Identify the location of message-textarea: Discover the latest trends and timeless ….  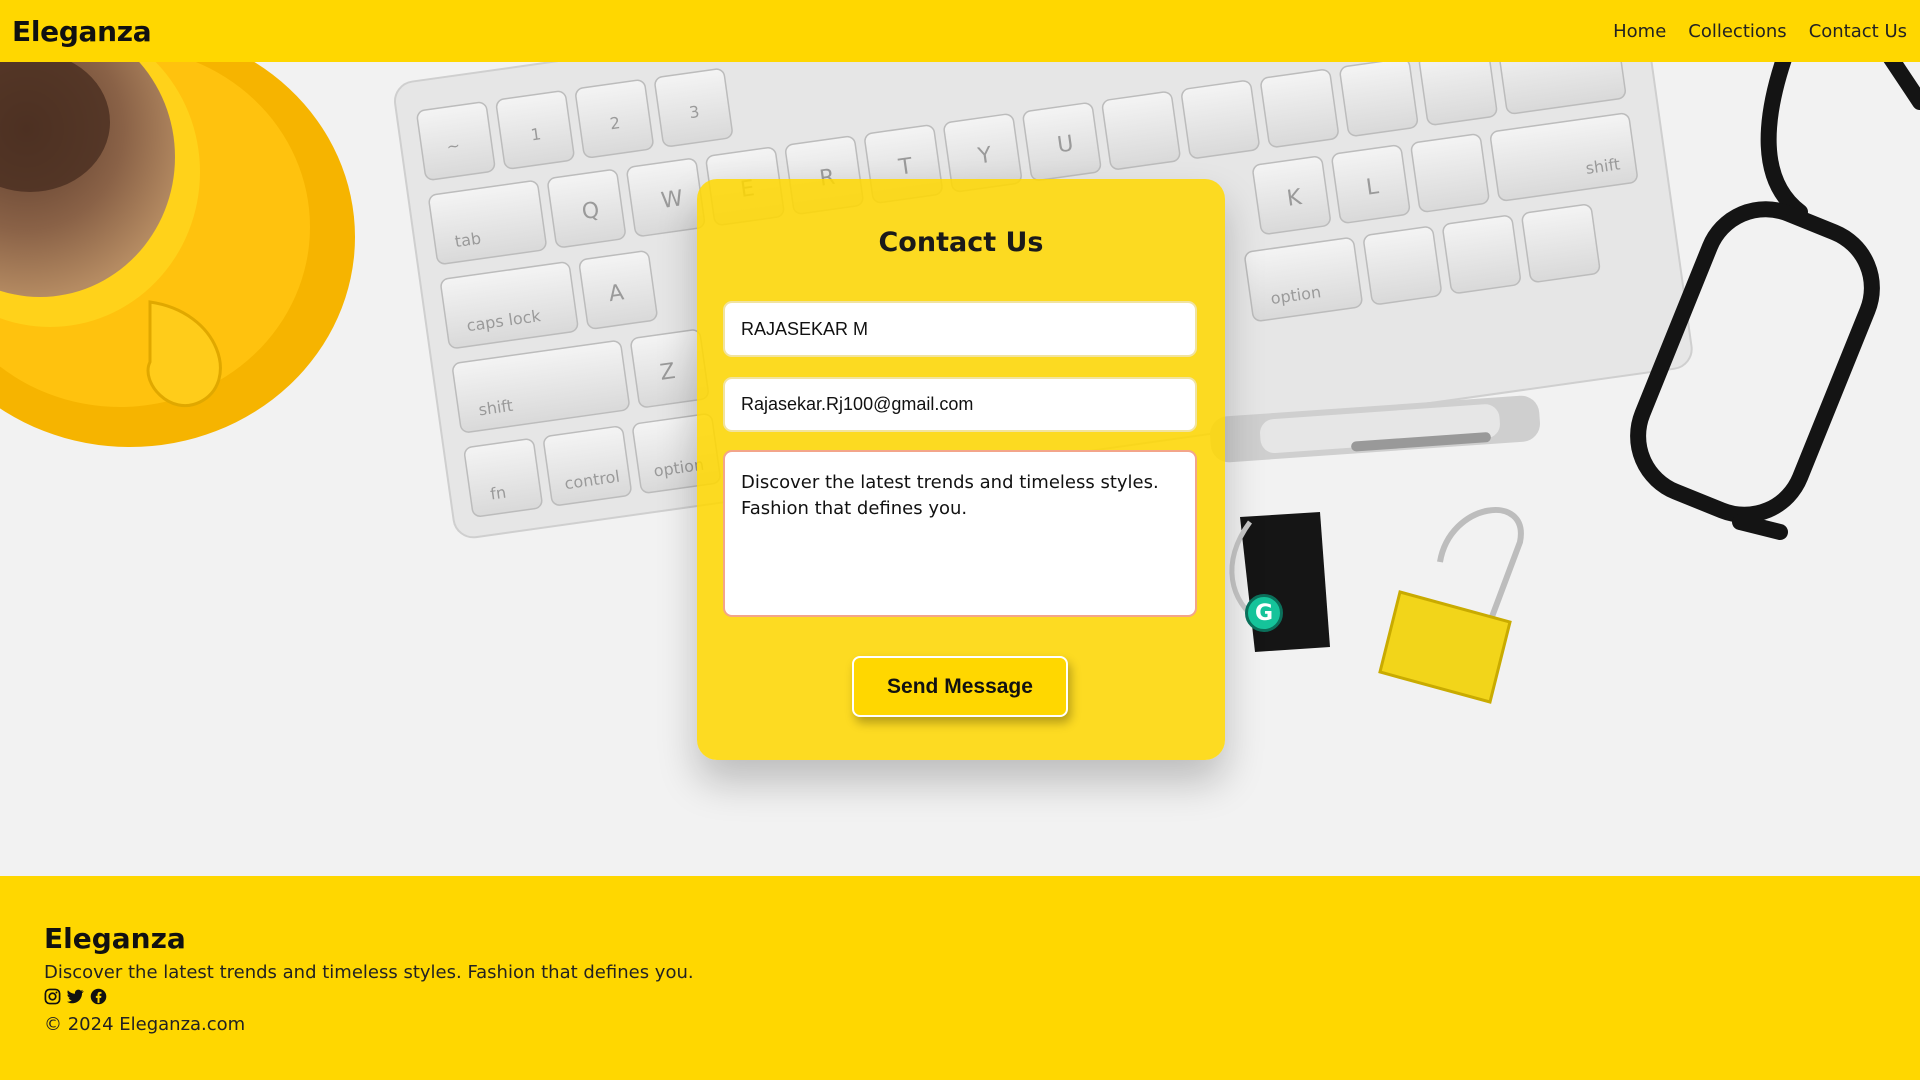
(960, 533).